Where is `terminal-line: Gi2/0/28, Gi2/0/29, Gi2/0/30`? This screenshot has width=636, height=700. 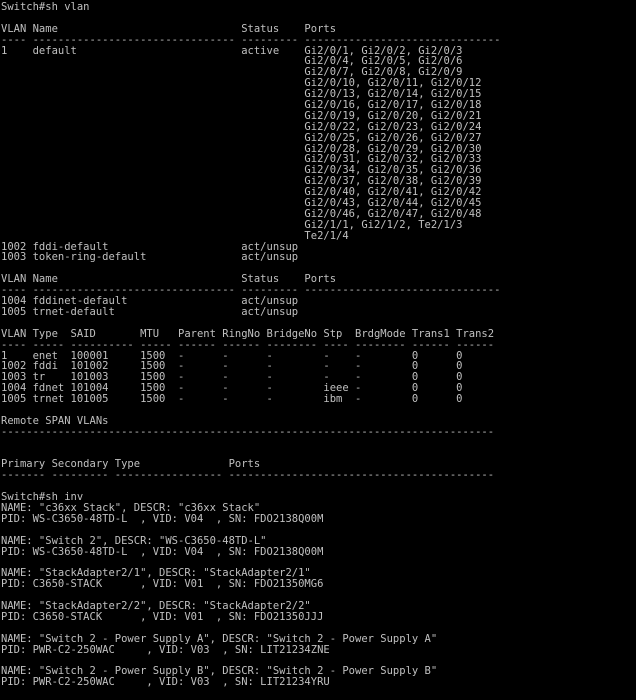
terminal-line: Gi2/0/28, Gi2/0/29, Gi2/0/30 is located at coordinates (241, 149).